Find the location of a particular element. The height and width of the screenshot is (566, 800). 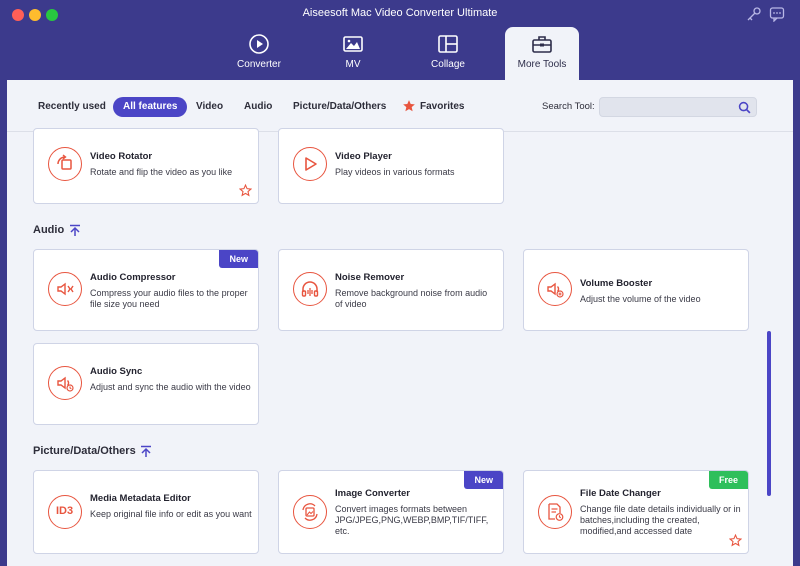

audio-compressor-icon is located at coordinates (65, 289).